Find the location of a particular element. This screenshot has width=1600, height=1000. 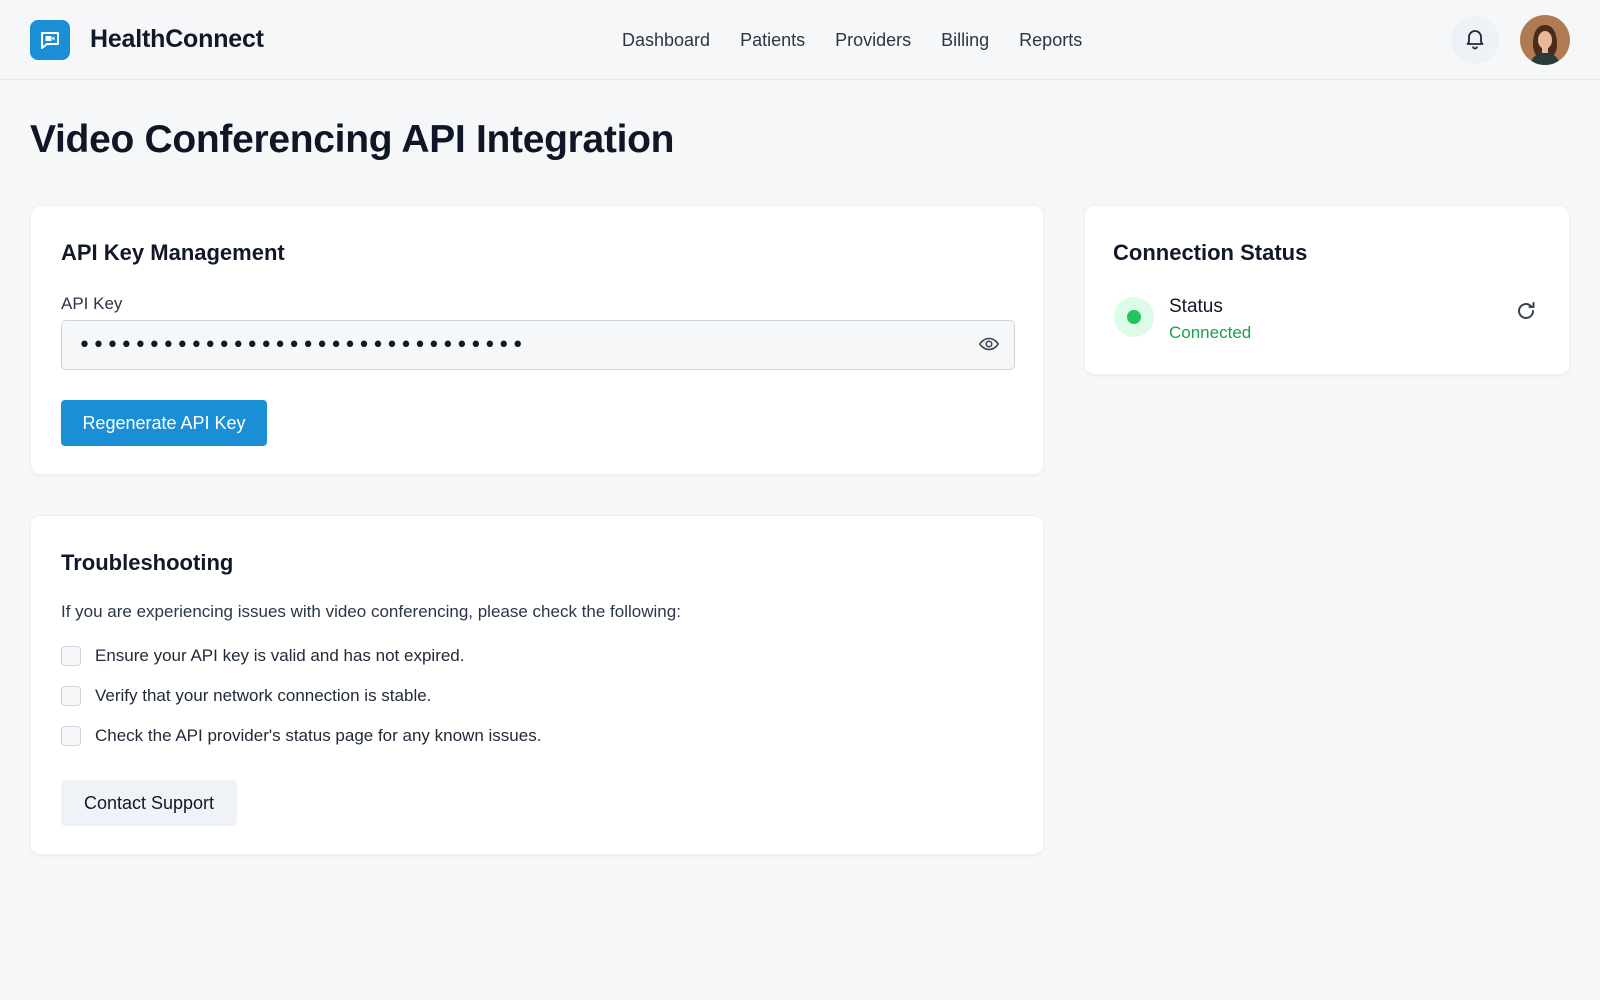

troubleshooting-title: Troubleshooting is located at coordinates (147, 562).